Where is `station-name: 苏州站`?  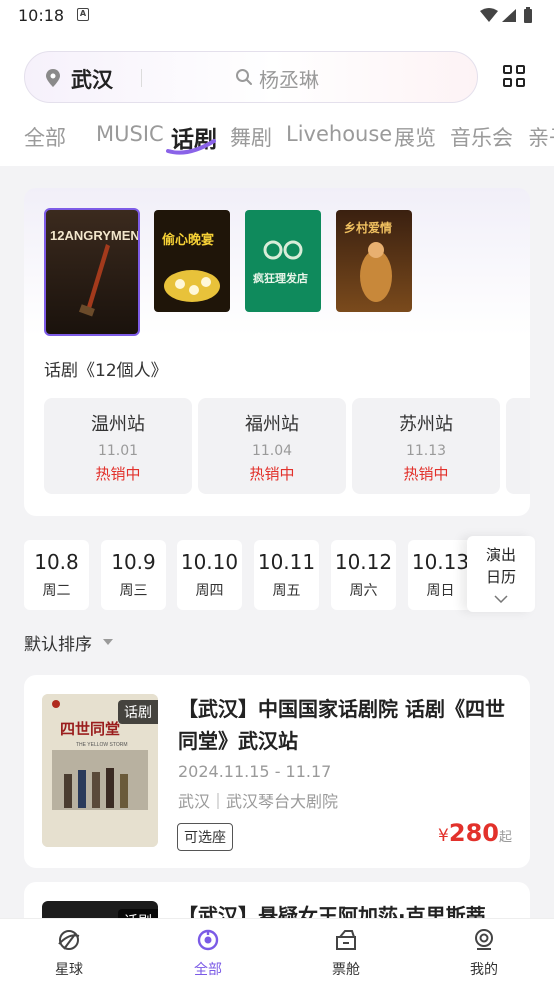
station-name: 苏州站 is located at coordinates (426, 424).